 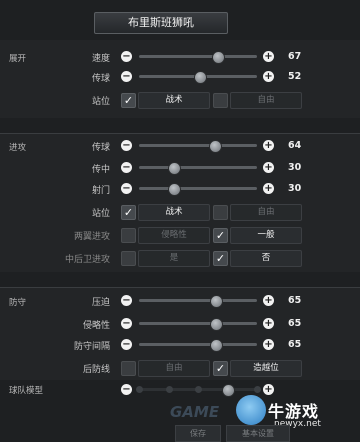 What do you see at coordinates (295, 145) in the screenshot?
I see `slider-value: 64` at bounding box center [295, 145].